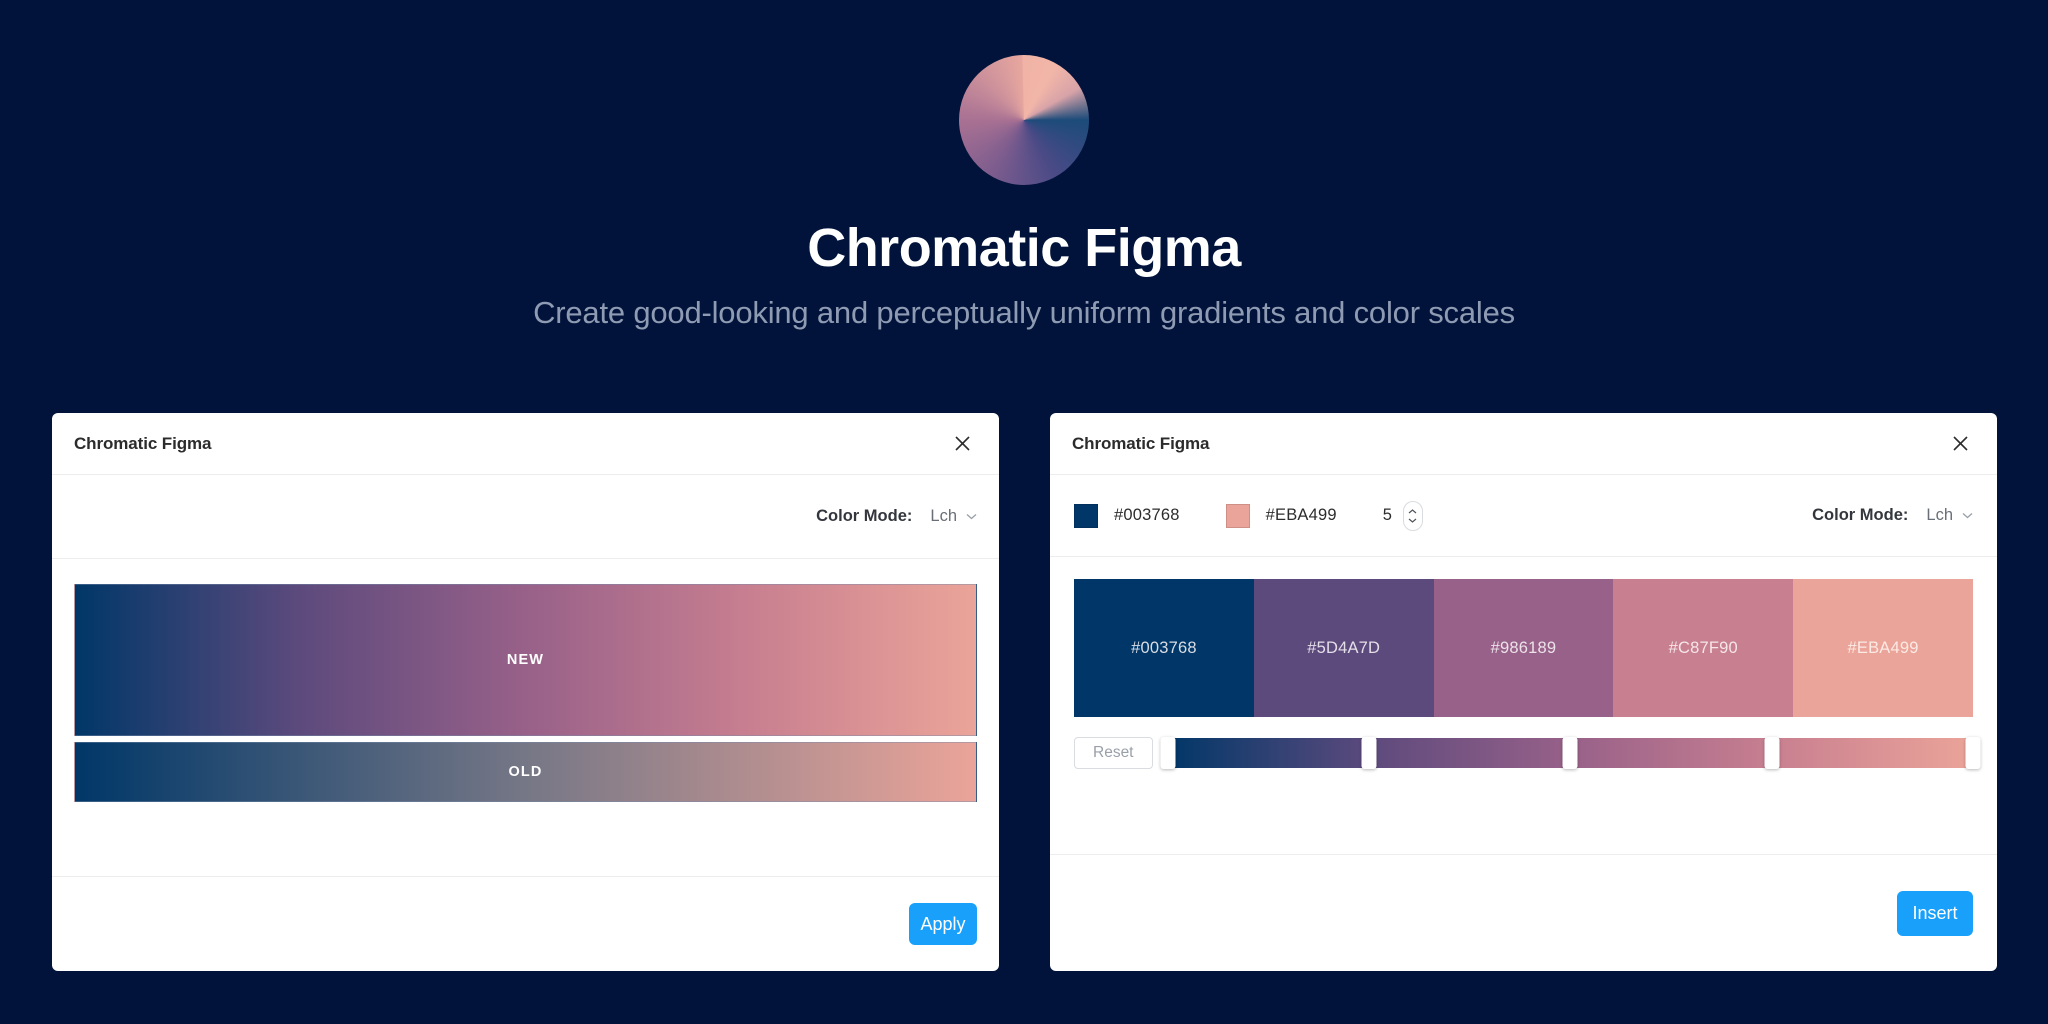 This screenshot has height=1024, width=2048. Describe the element at coordinates (1523, 444) in the screenshot. I see `right-panel-header: Chromatic Figma` at that location.